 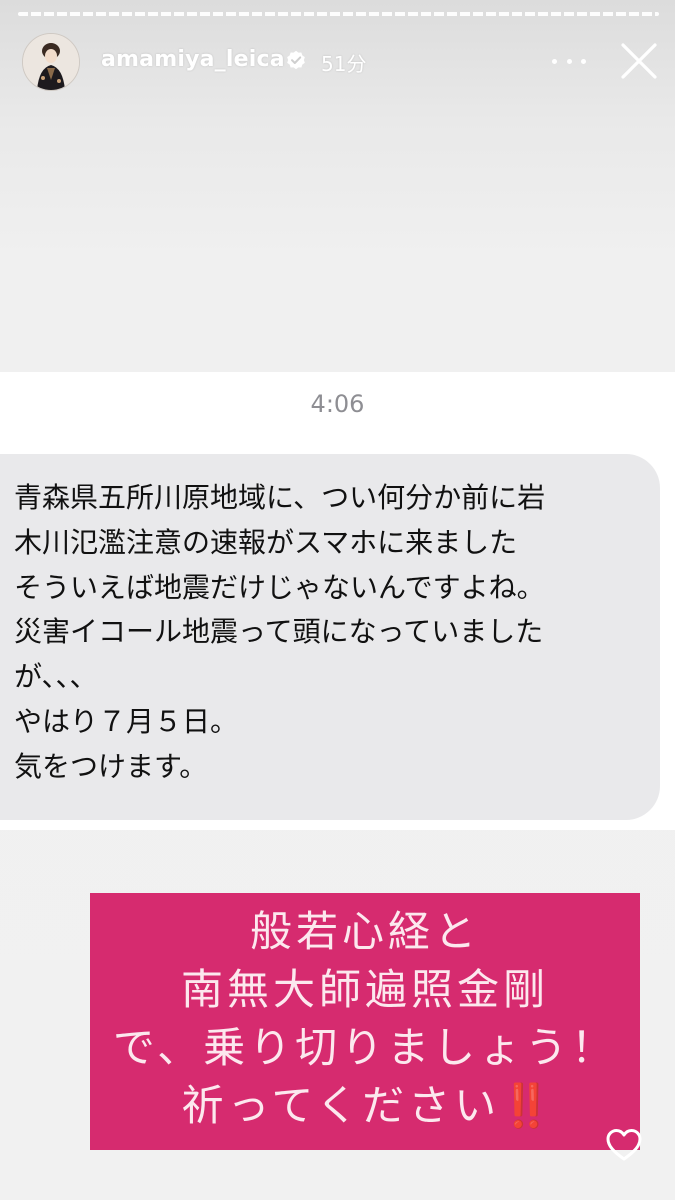 I want to click on banner-line: 南無大師遍照金剛, so click(x=364, y=989).